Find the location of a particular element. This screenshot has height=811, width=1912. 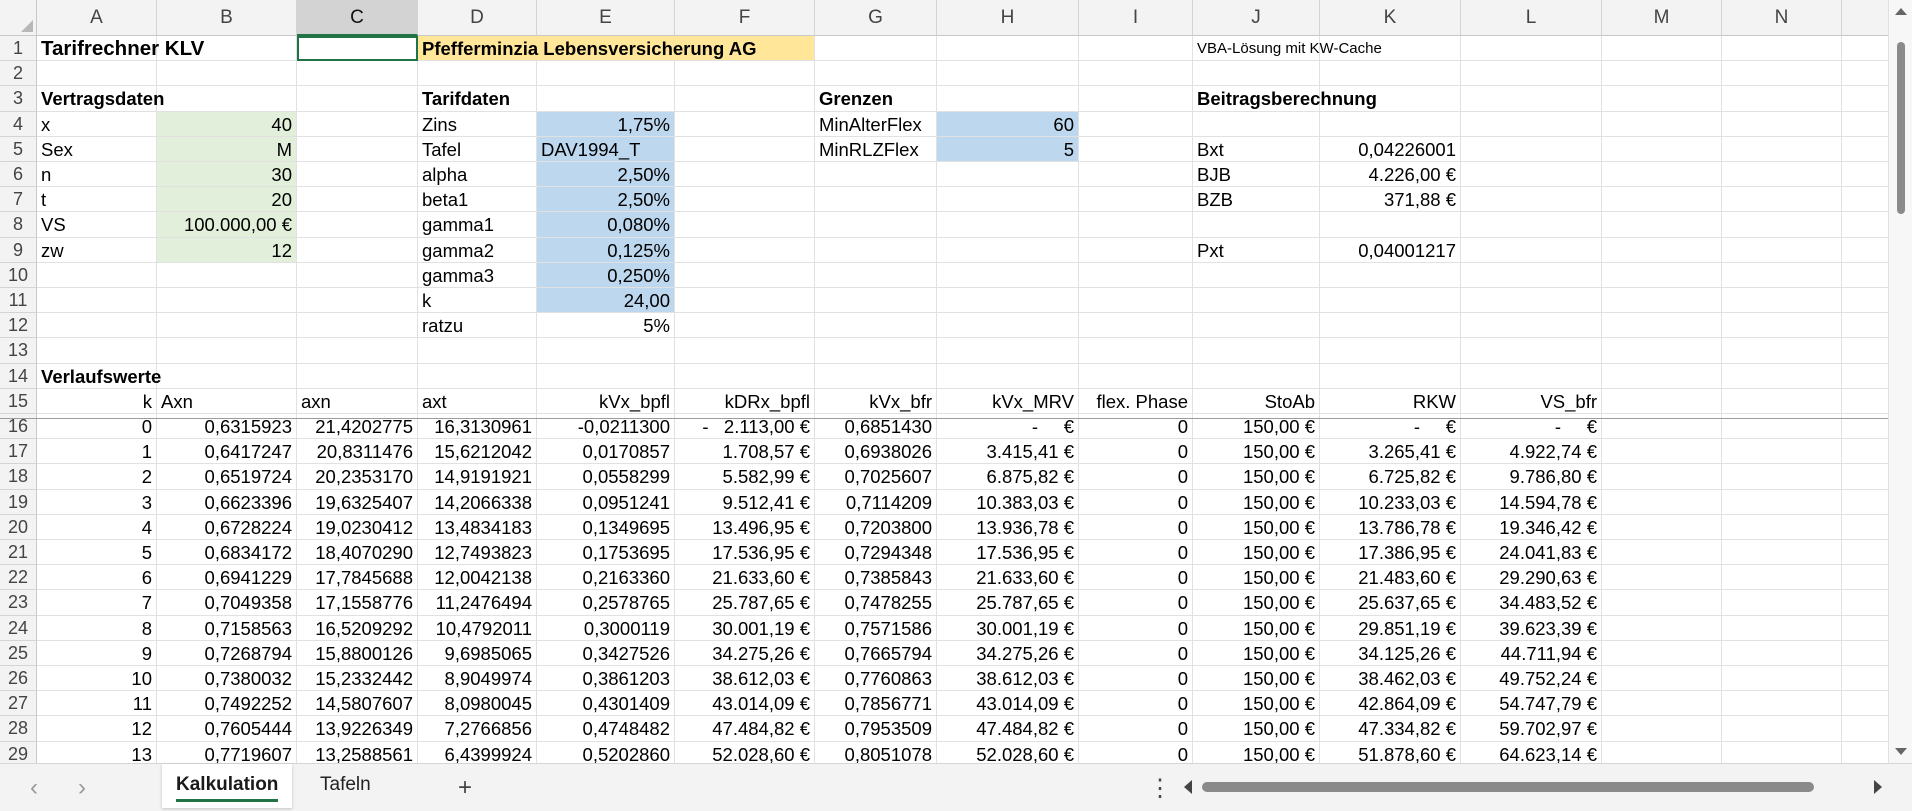

cell-c28: 13,9226349 is located at coordinates (357, 729).